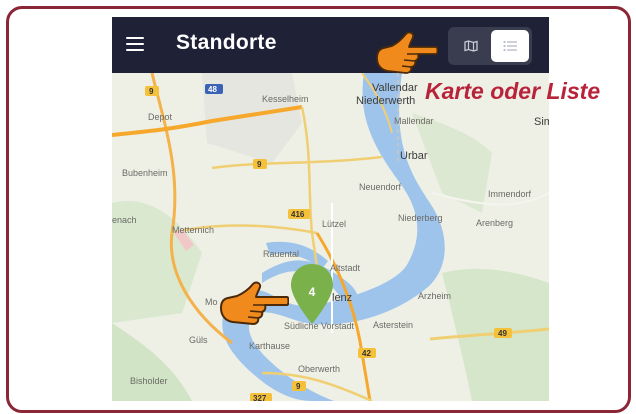 Image resolution: width=636 pixels, height=414 pixels. What do you see at coordinates (385, 101) in the screenshot?
I see `place-niederwerth: Niederwerth` at bounding box center [385, 101].